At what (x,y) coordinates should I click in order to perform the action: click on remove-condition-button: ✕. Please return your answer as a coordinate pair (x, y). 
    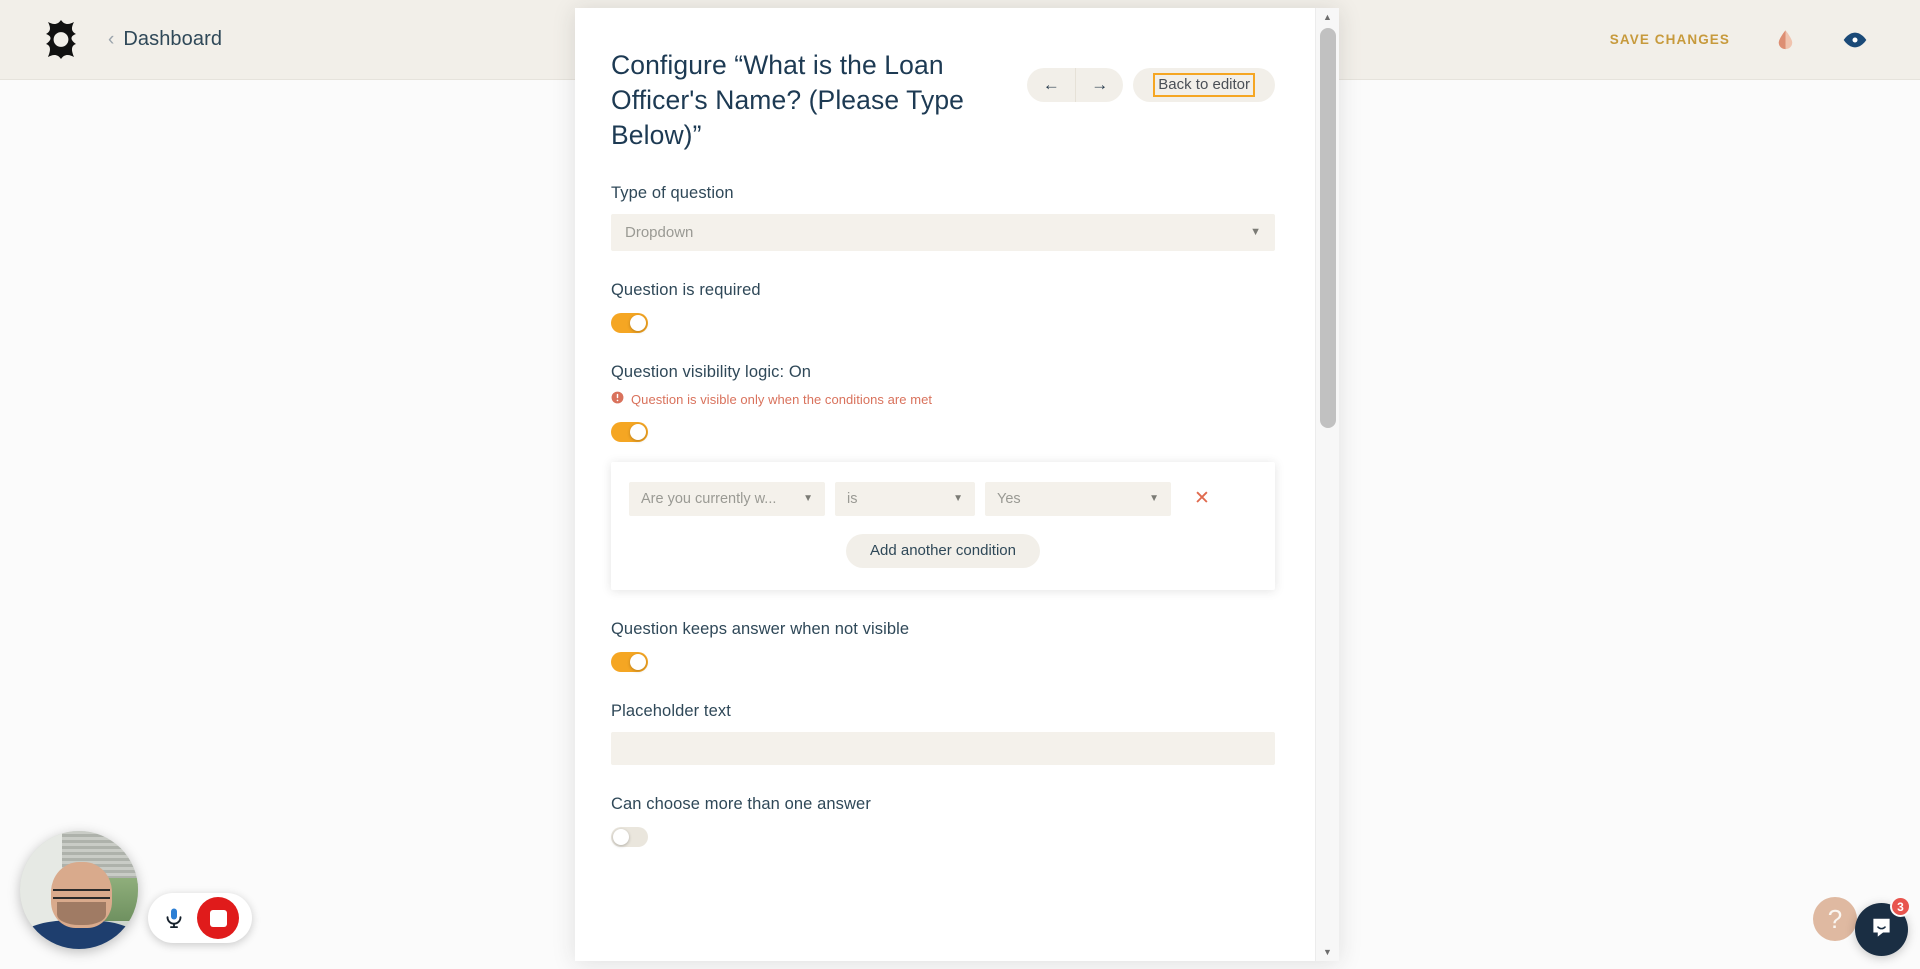
    Looking at the image, I should click on (1202, 499).